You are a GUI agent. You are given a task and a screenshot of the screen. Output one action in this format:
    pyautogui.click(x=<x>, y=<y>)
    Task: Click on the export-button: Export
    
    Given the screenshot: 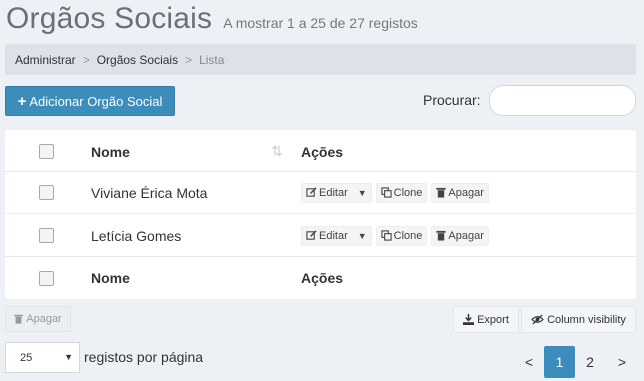 What is the action you would take?
    pyautogui.click(x=486, y=319)
    